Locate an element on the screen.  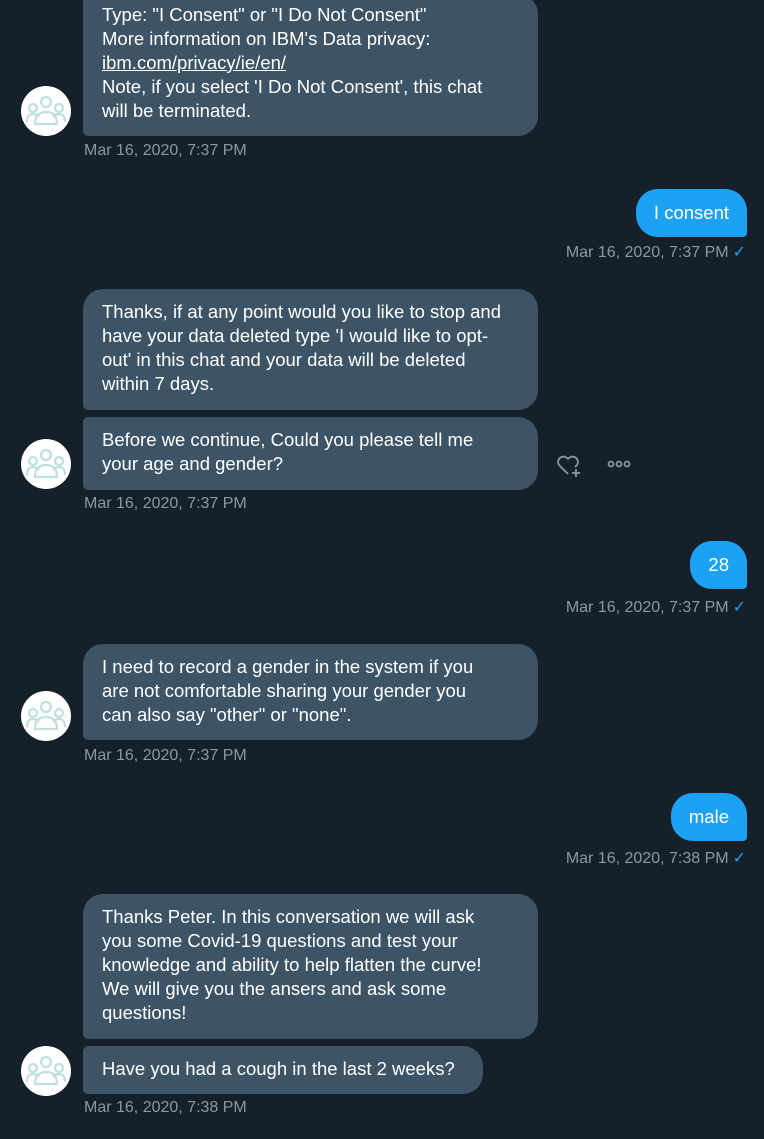
message-line: will be terminated. is located at coordinates (177, 110).